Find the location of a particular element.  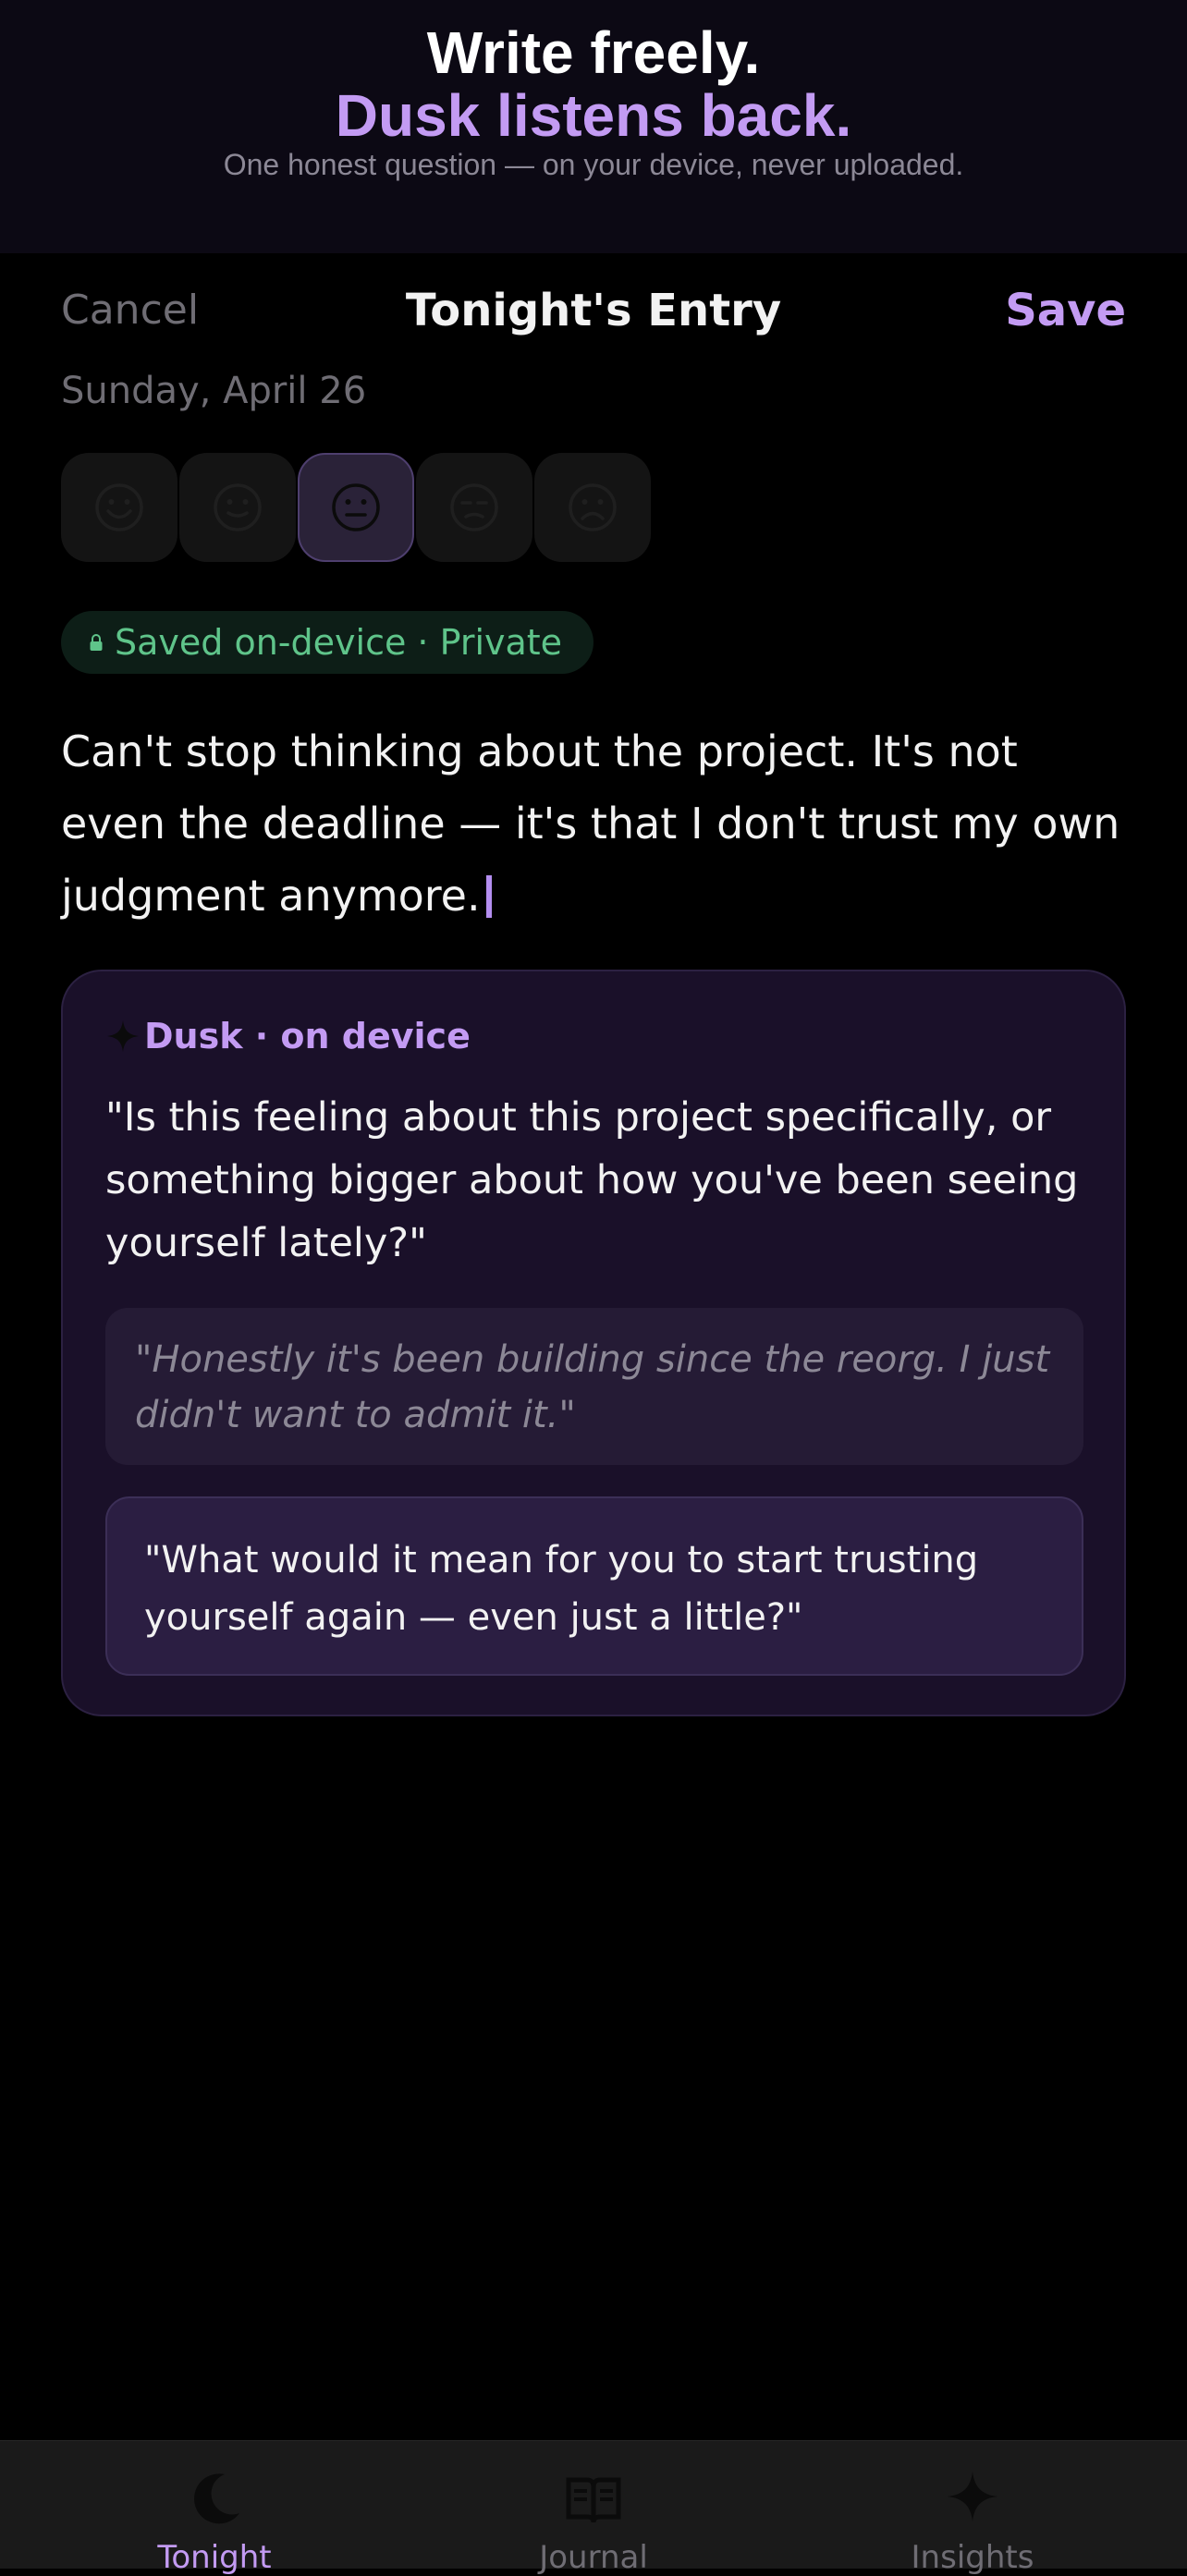

tab-label-insights: Insights is located at coordinates (972, 2557).